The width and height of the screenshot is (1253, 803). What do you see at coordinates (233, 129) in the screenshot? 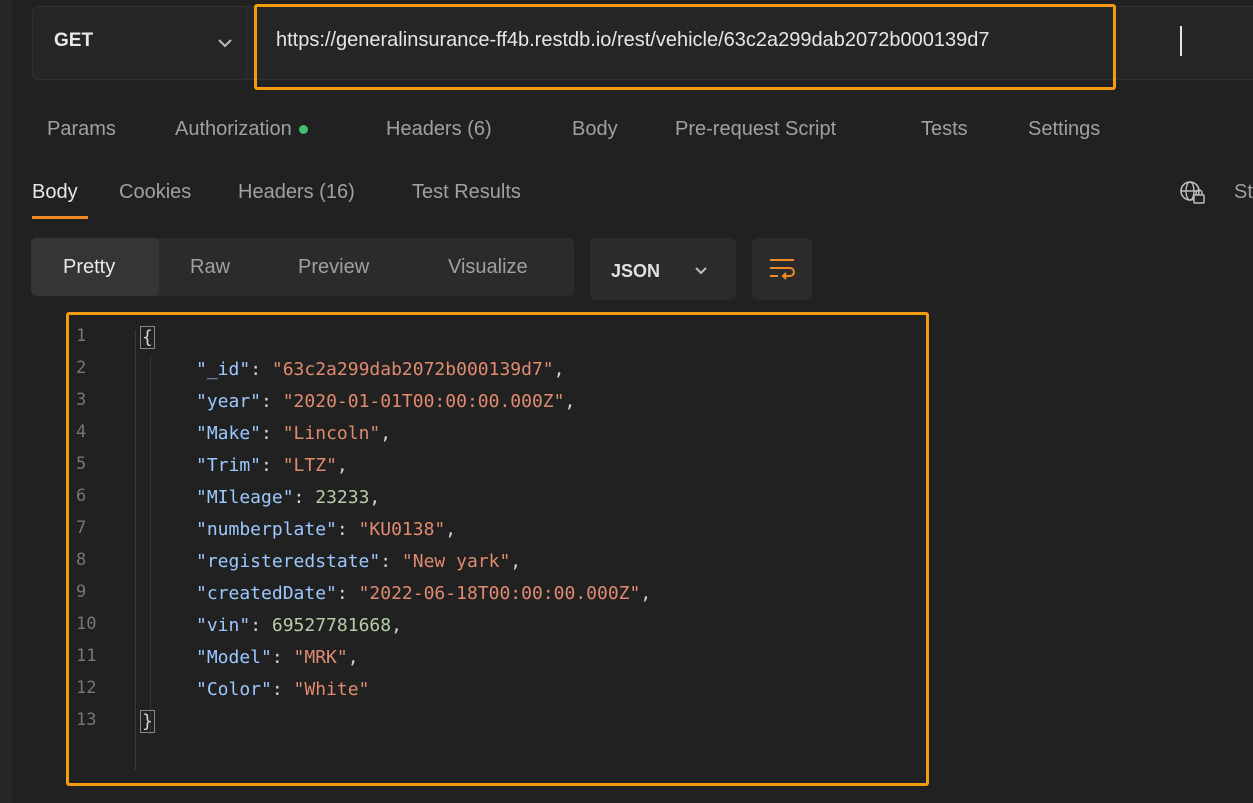
I see `tab-authorization-label: Authorization` at bounding box center [233, 129].